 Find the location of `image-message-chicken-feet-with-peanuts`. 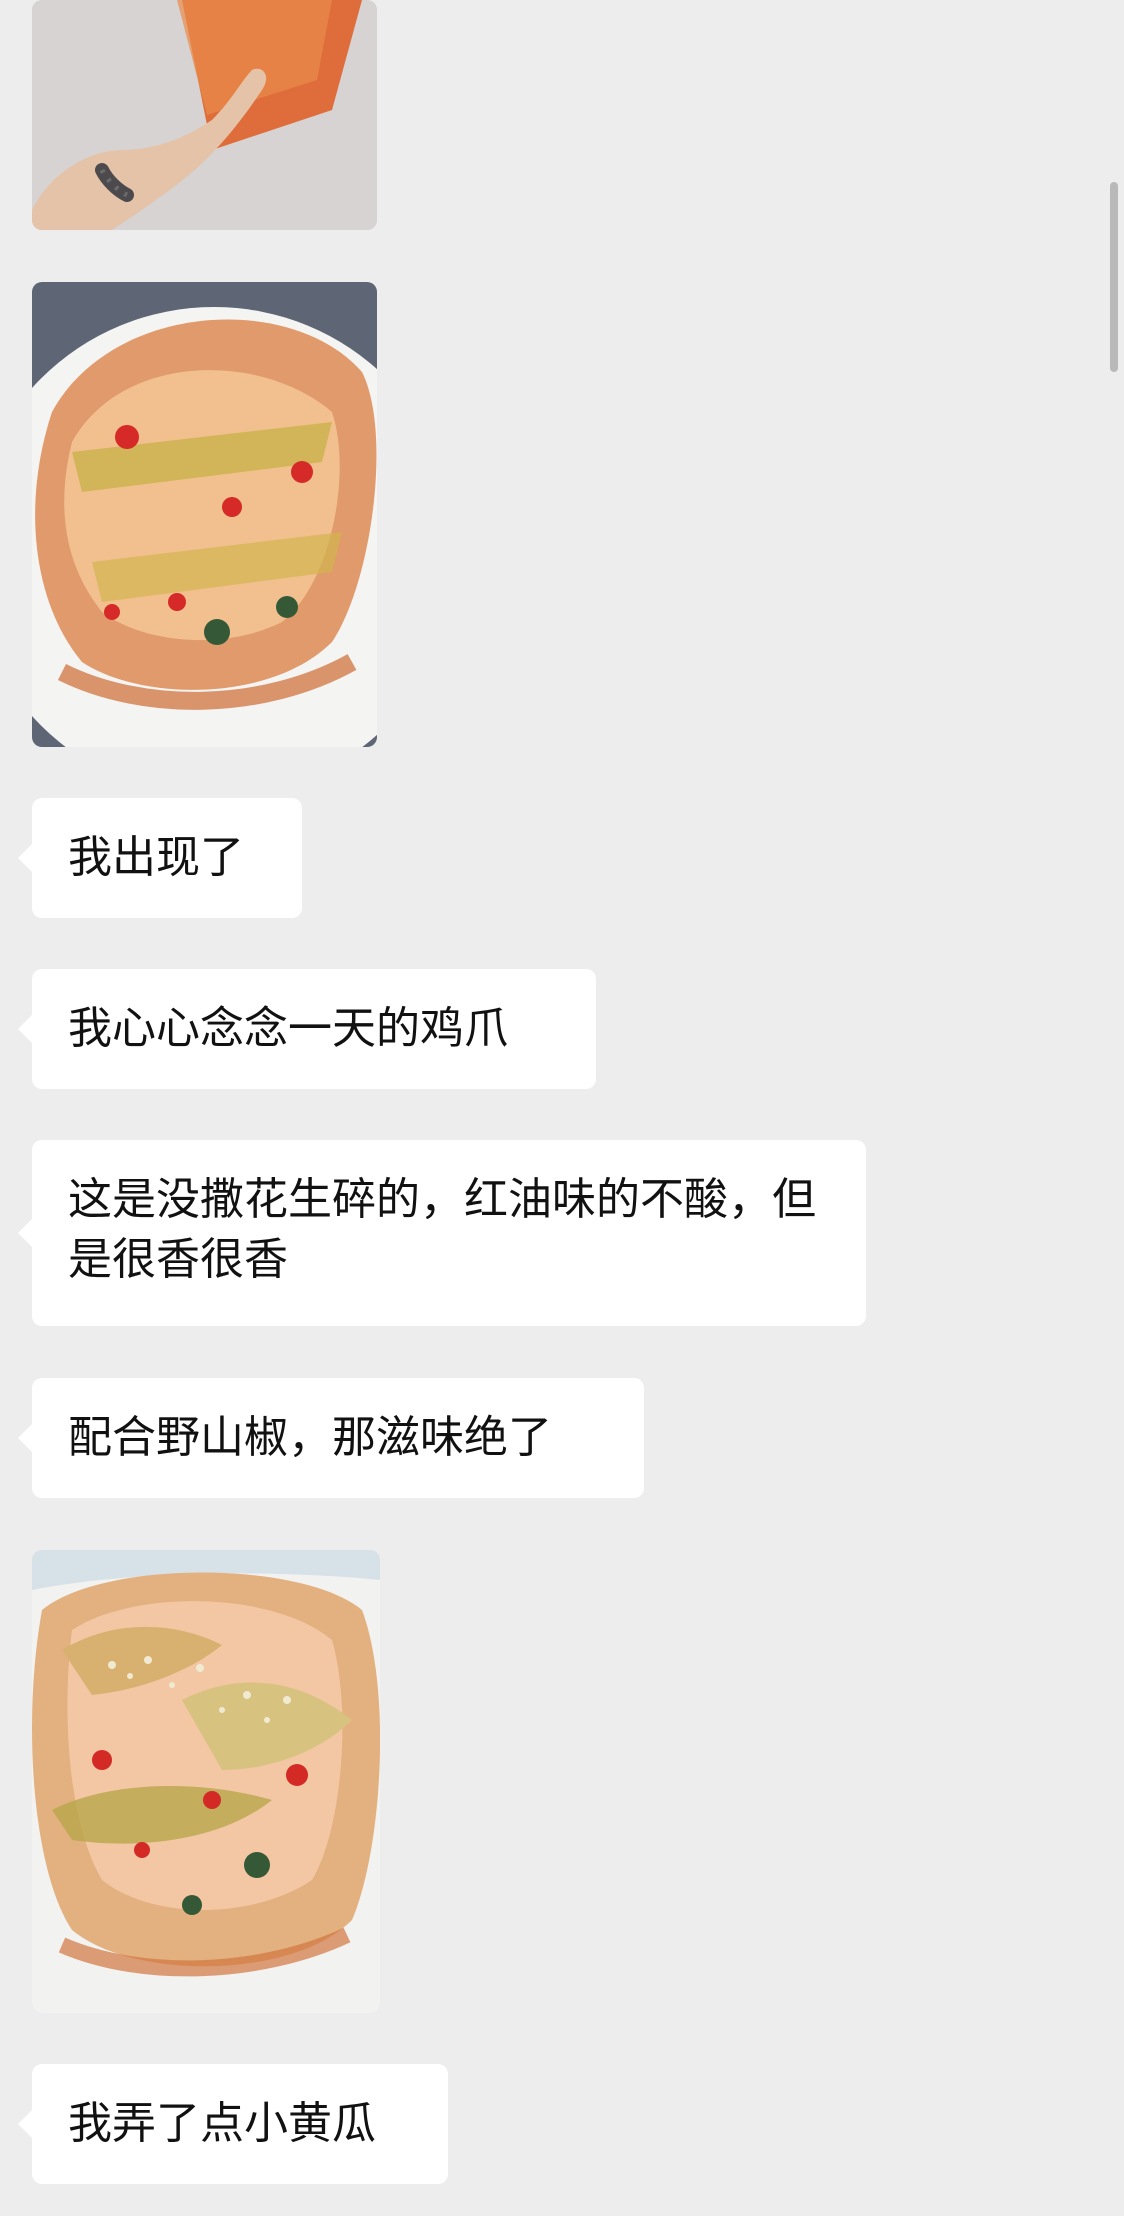

image-message-chicken-feet-with-peanuts is located at coordinates (206, 1781).